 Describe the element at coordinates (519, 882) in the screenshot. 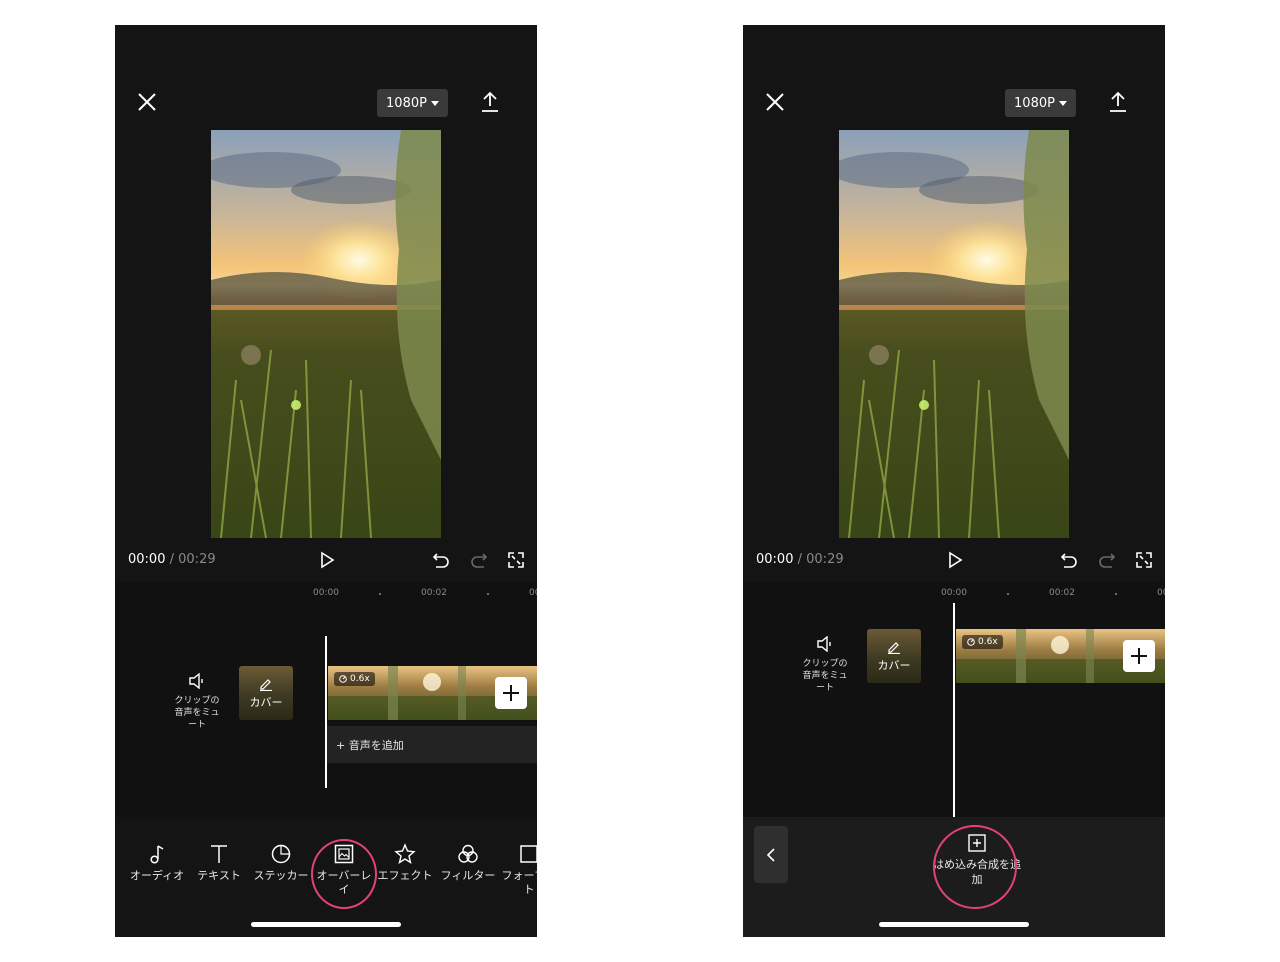

I see `tool-label: フォーマット` at that location.